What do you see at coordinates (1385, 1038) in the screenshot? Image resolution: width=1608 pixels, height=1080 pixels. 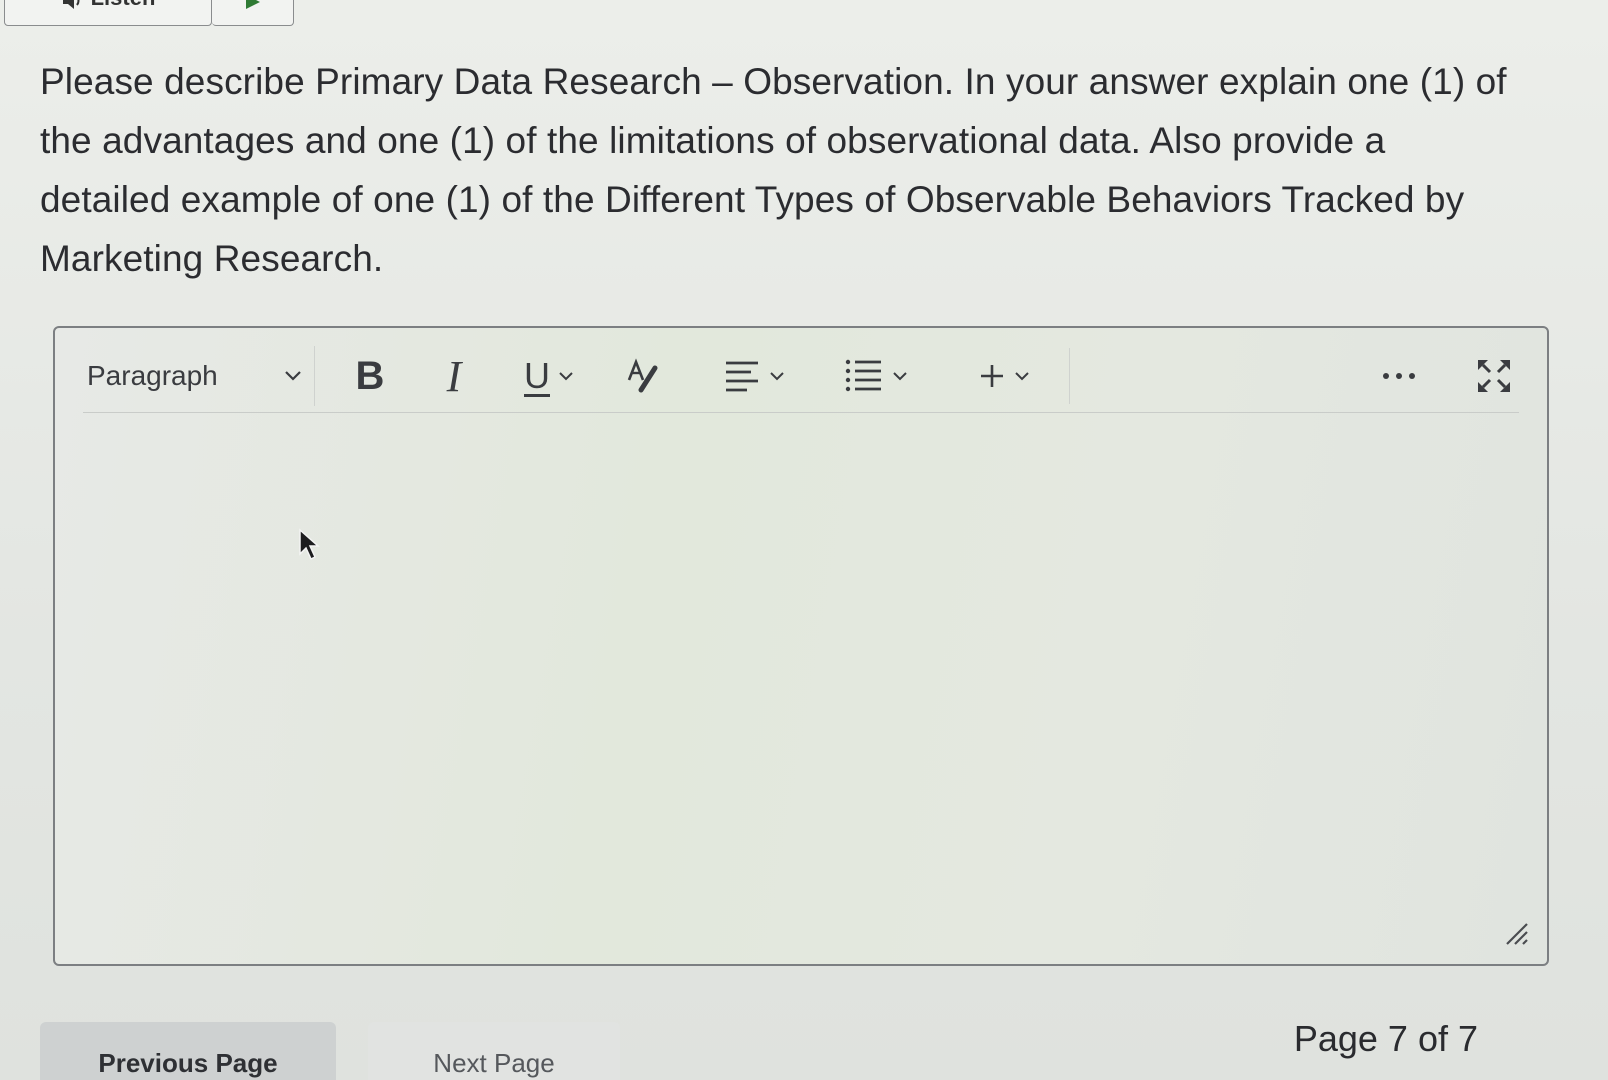 I see `page-indicator: Page 7 of 7` at bounding box center [1385, 1038].